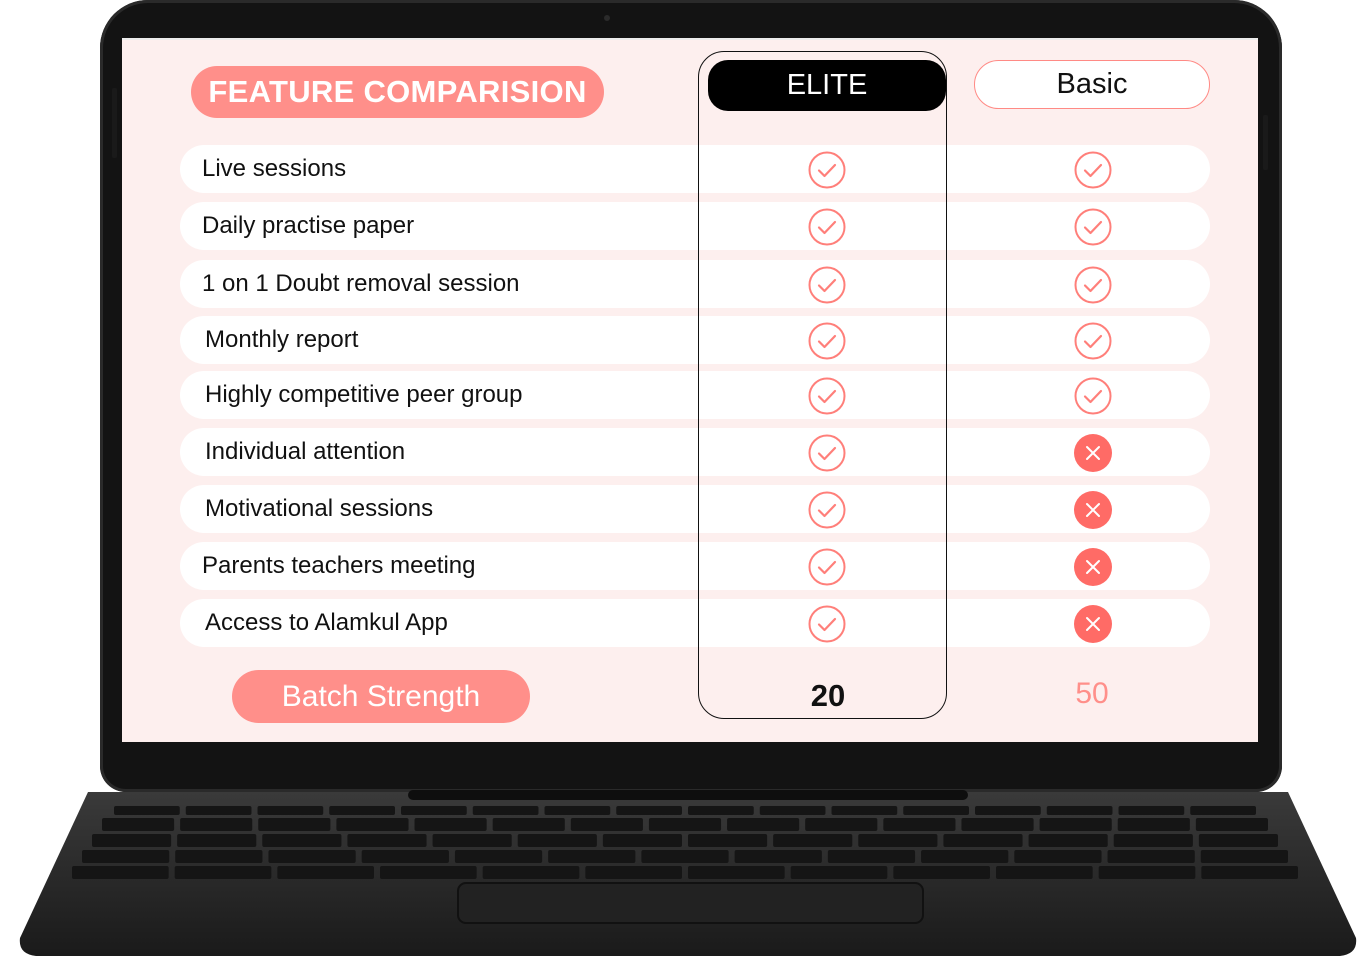  I want to click on table-row: Individual attention, so click(695, 452).